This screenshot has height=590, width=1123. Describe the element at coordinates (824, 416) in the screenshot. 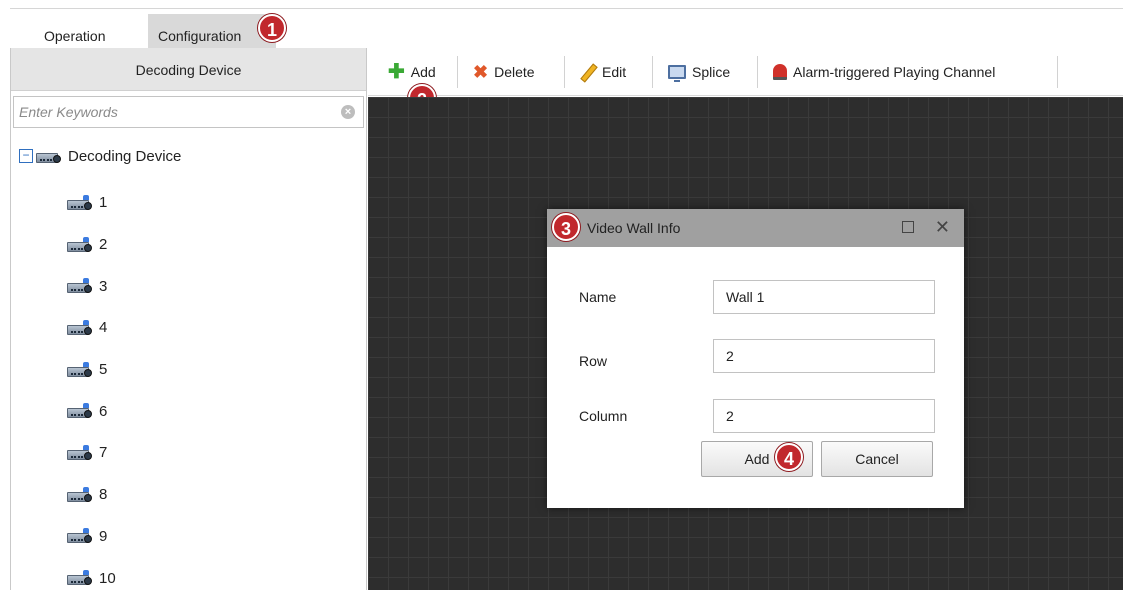

I see `column-field: 2` at that location.